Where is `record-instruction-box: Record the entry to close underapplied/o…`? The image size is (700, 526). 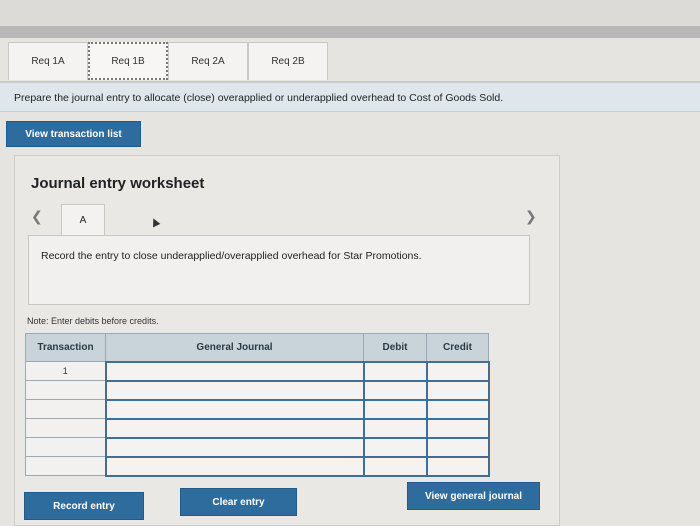 record-instruction-box: Record the entry to close underapplied/o… is located at coordinates (279, 270).